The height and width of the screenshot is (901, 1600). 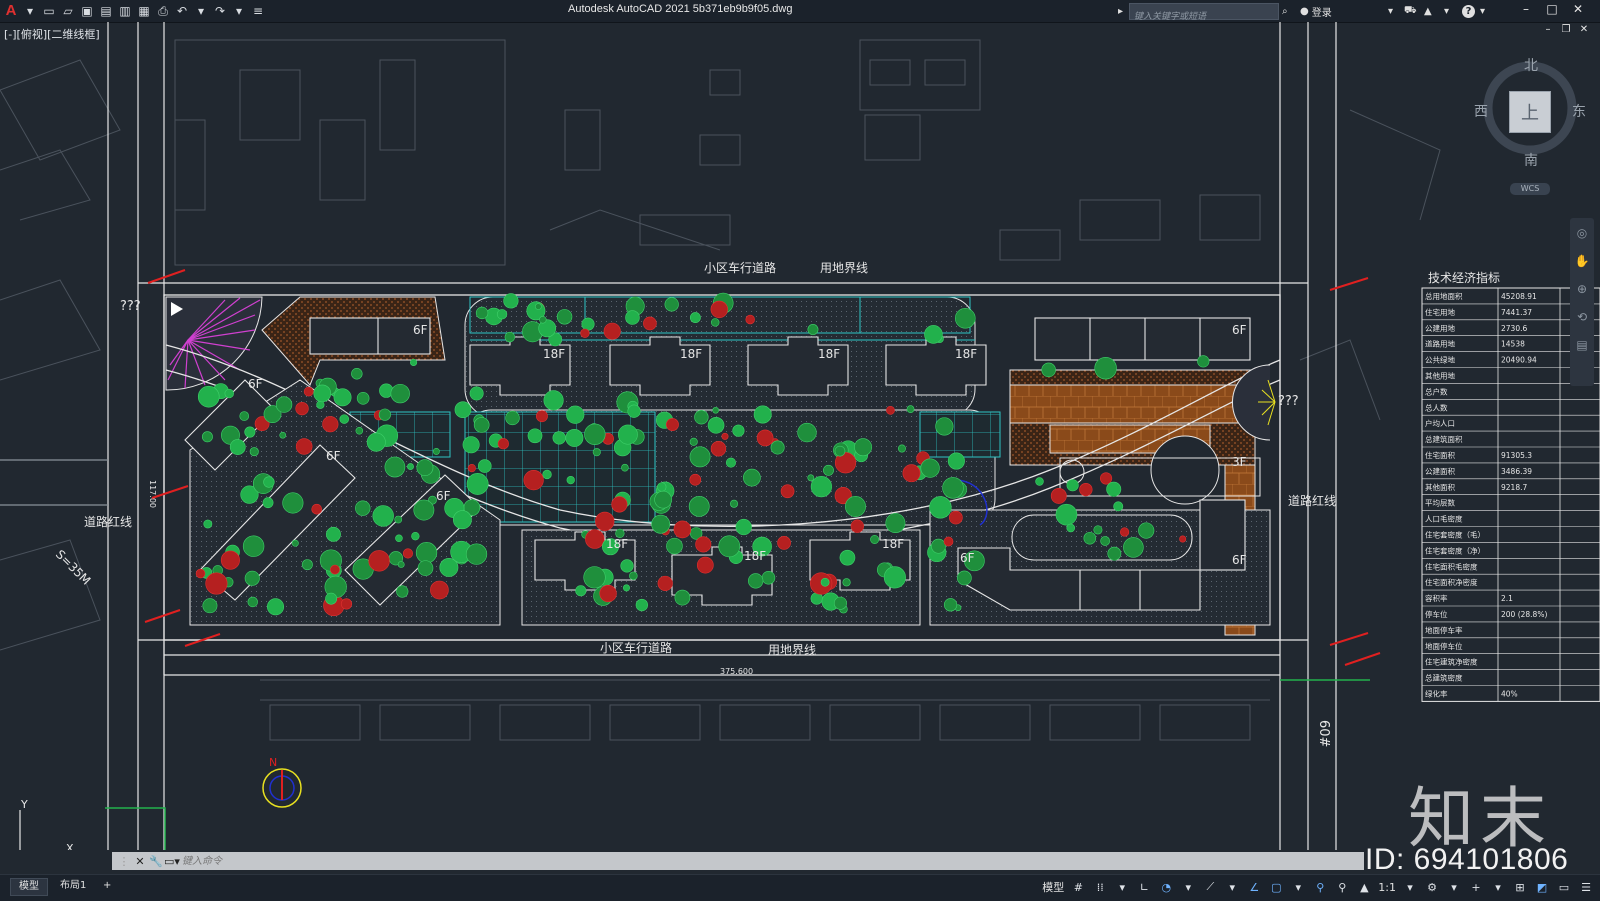 What do you see at coordinates (1579, 111) in the screenshot?
I see `compass-east: 东` at bounding box center [1579, 111].